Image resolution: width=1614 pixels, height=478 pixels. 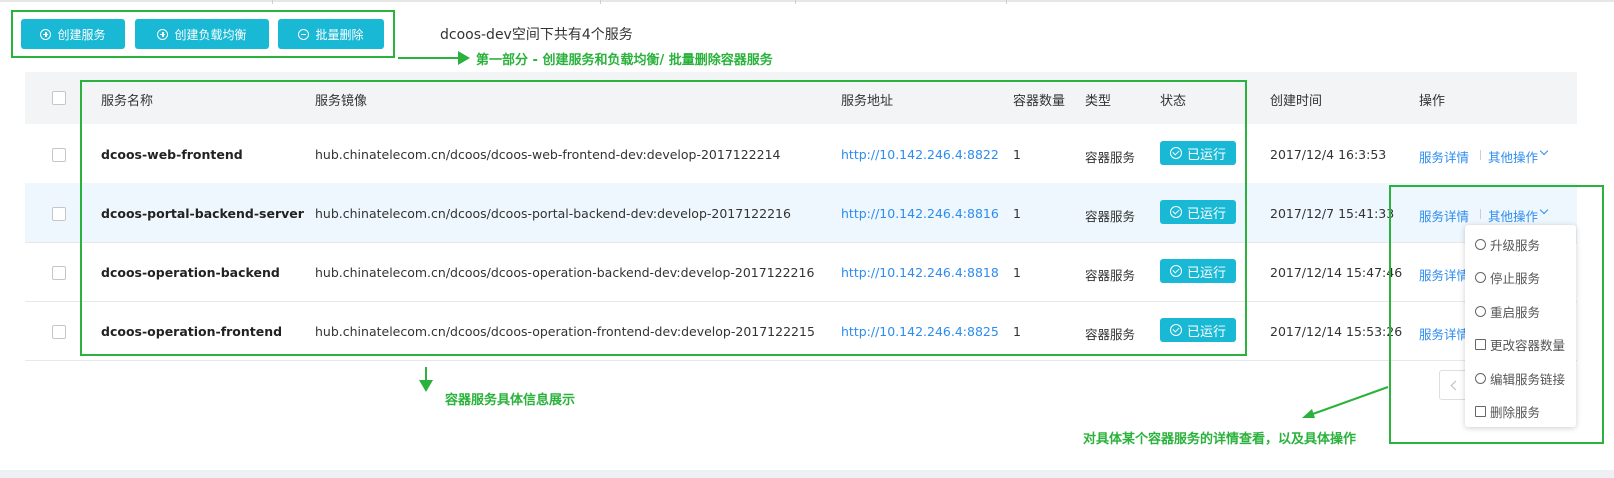 What do you see at coordinates (1513, 156) in the screenshot?
I see `other-ops-dropdown: 其他操作` at bounding box center [1513, 156].